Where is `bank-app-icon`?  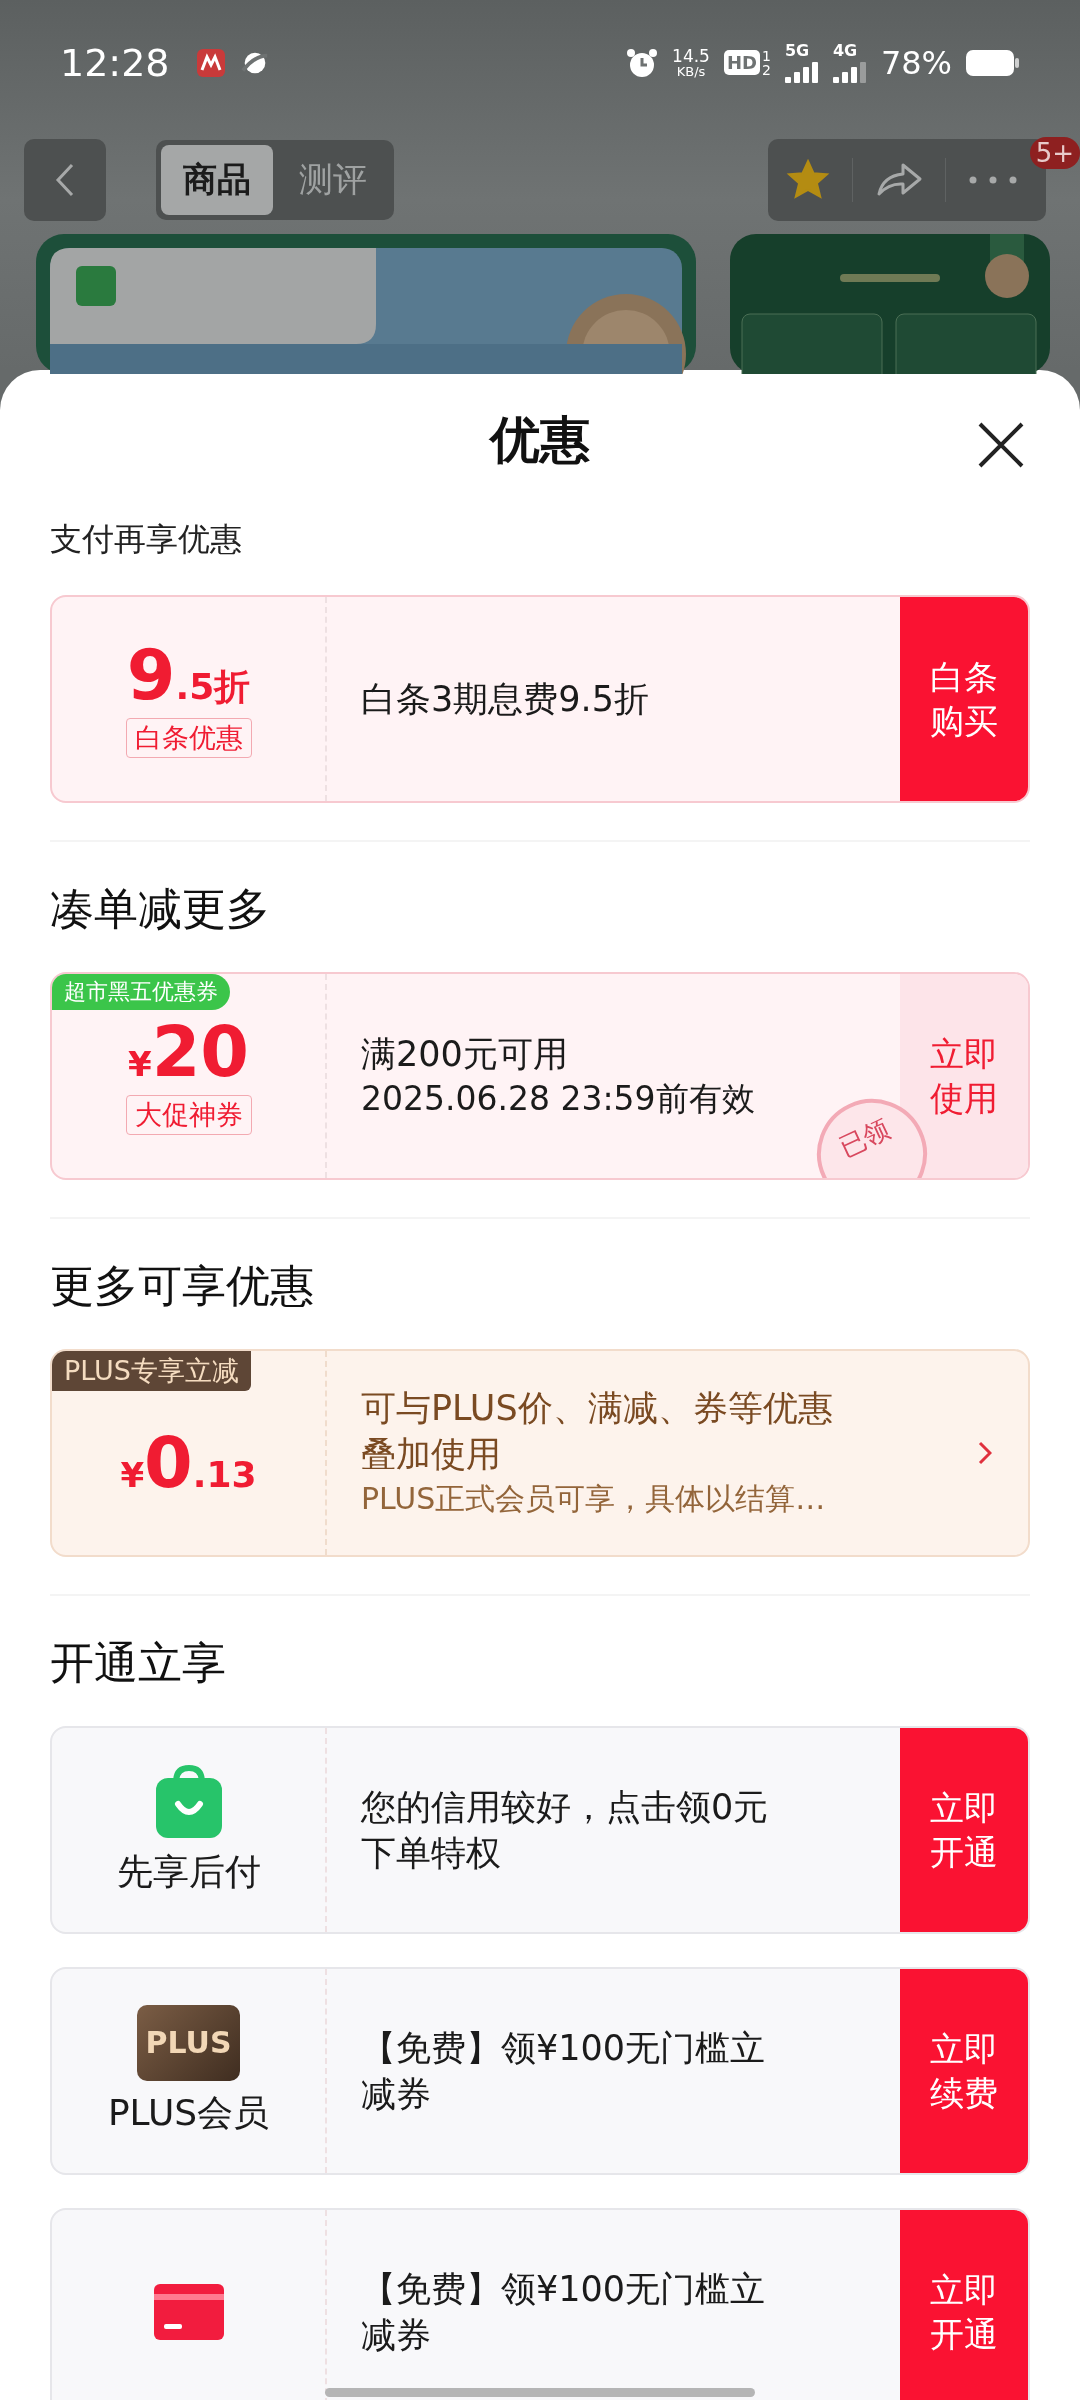
bank-app-icon is located at coordinates (210, 62).